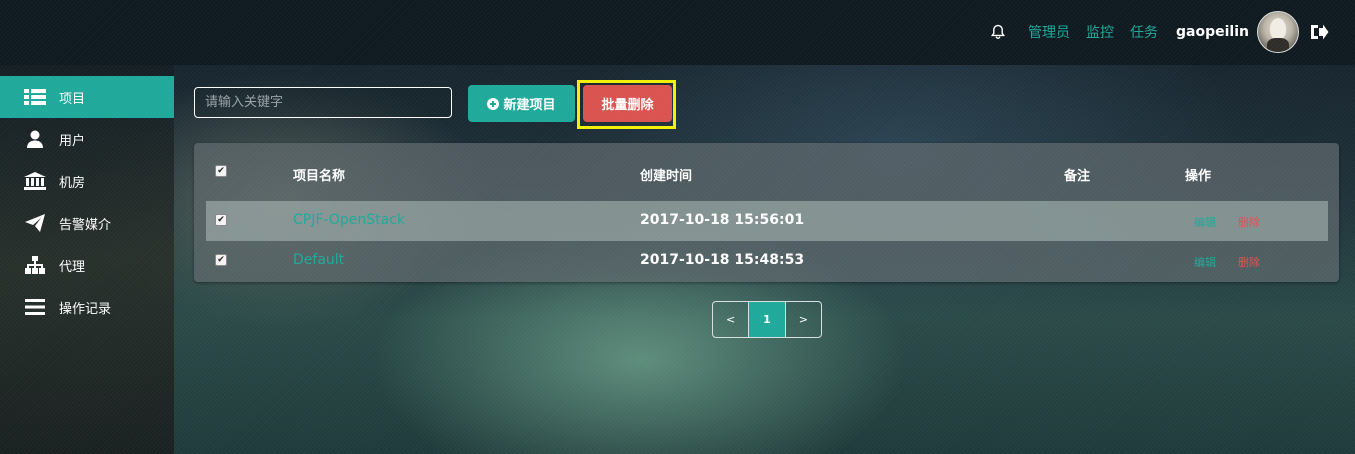 This screenshot has height=454, width=1355. I want to click on page-button-current: 1, so click(766, 319).